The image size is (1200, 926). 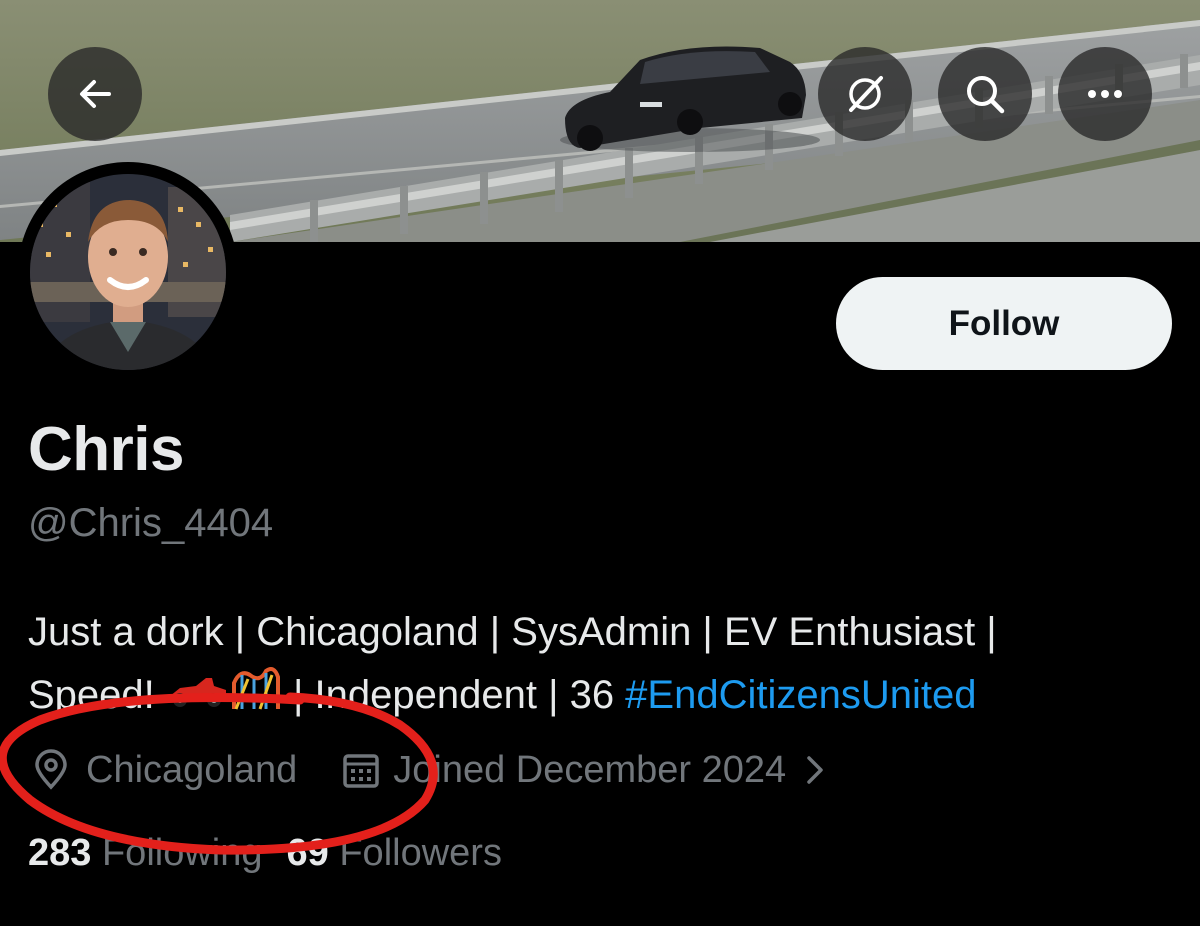 I want to click on follow-stats: 283 Following 69 Followers, so click(x=265, y=853).